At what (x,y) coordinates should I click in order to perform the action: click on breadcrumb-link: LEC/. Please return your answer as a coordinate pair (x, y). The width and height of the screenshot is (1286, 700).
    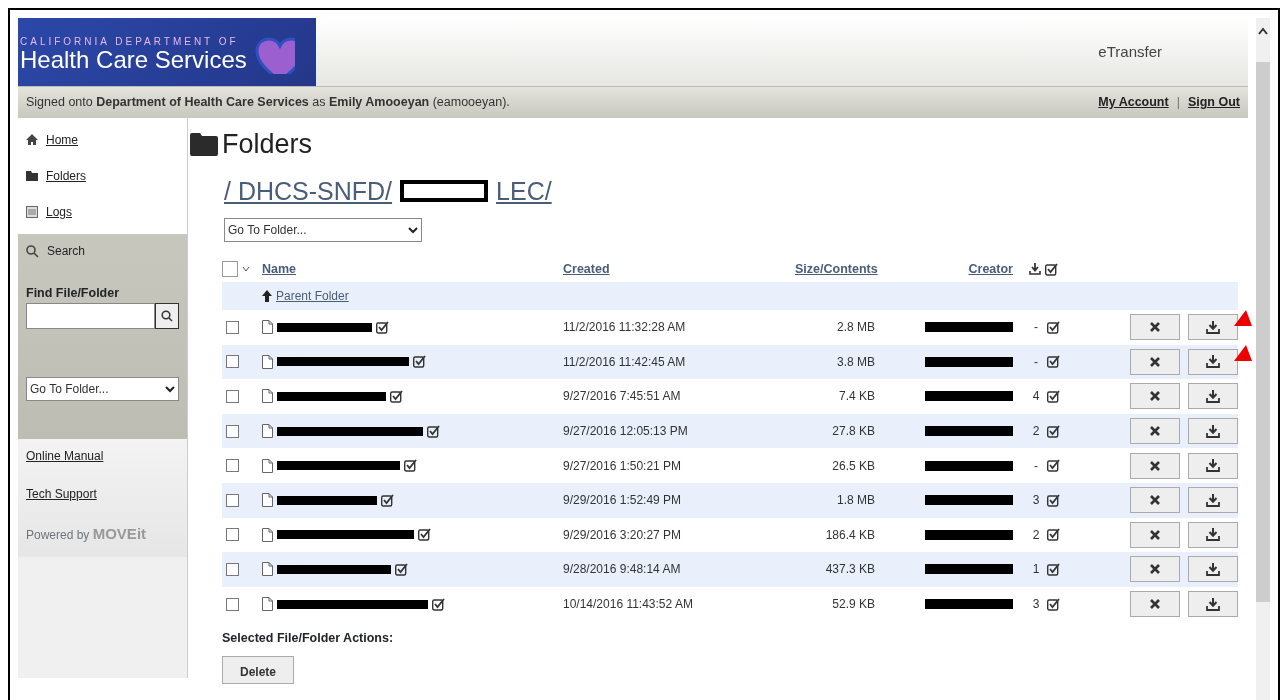
    Looking at the image, I should click on (524, 191).